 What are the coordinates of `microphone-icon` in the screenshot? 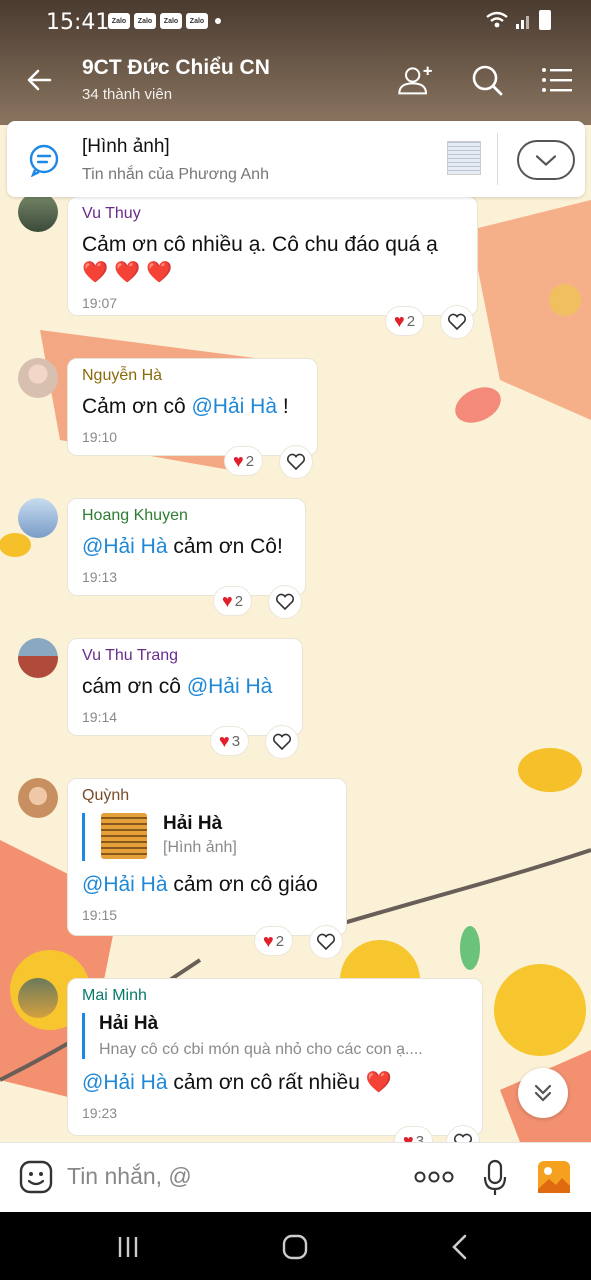 It's located at (495, 1178).